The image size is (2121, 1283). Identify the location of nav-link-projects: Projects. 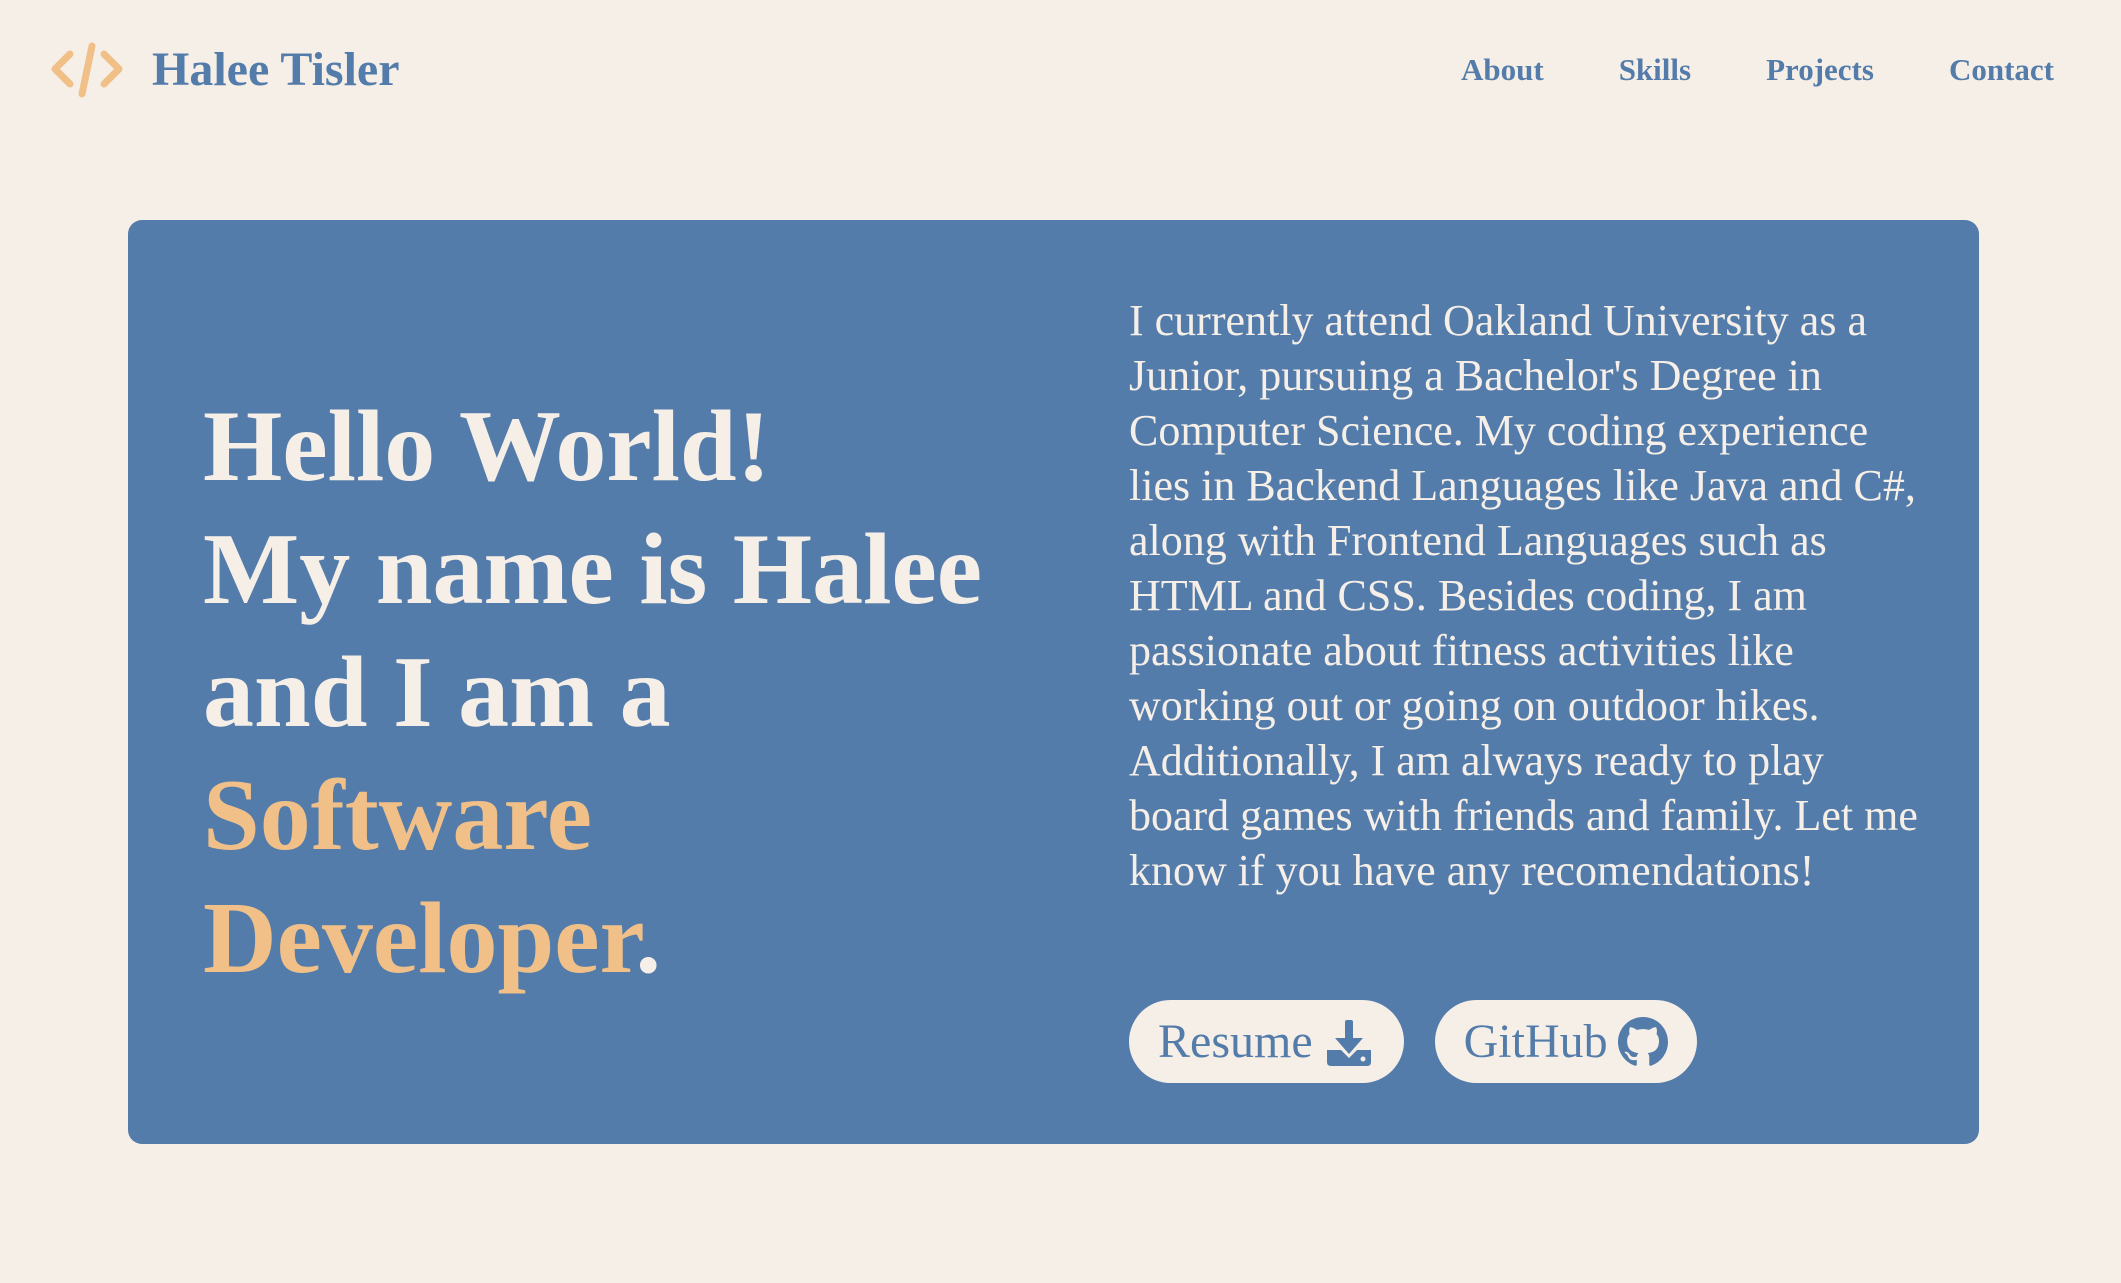
(1820, 70).